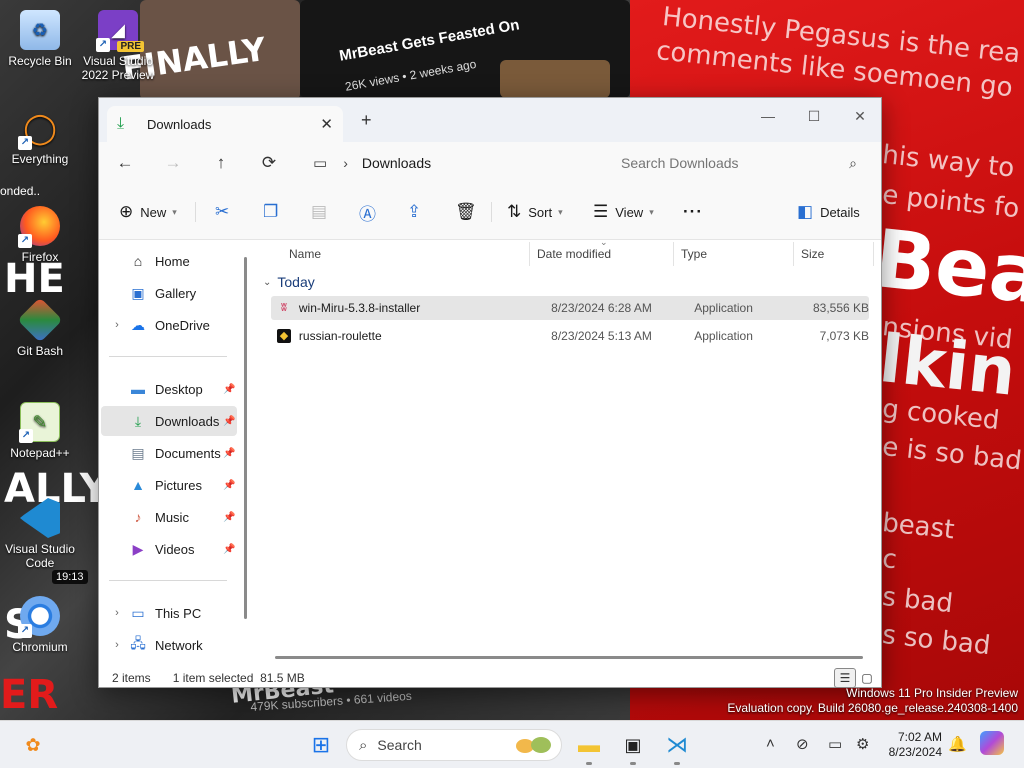 The width and height of the screenshot is (1024, 768). I want to click on desktop-icon-label: Visual Studio Code, so click(40, 556).